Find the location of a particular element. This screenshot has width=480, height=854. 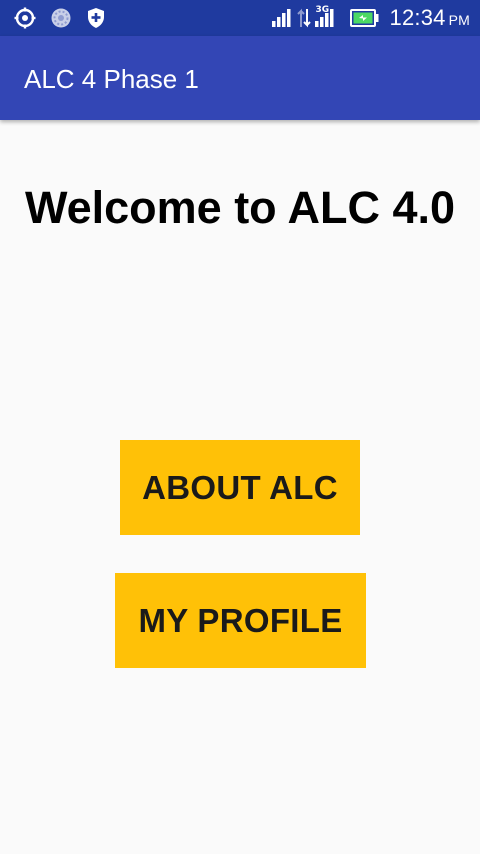

notification-icons is located at coordinates (60, 18).